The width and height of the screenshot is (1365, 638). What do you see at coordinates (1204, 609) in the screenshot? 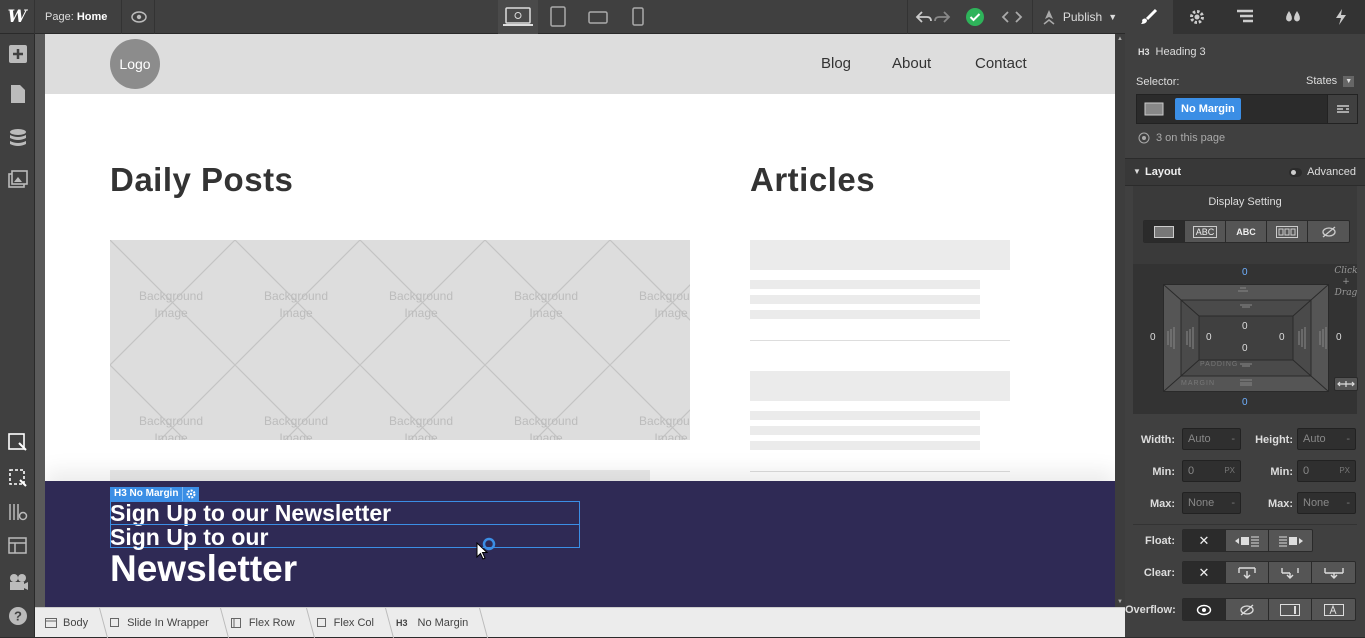
I see `overflow-visible-button` at bounding box center [1204, 609].